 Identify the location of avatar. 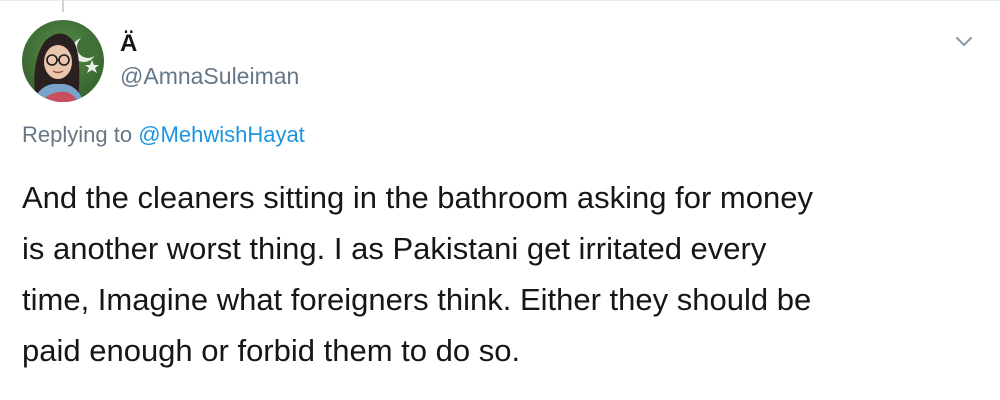
(63, 61).